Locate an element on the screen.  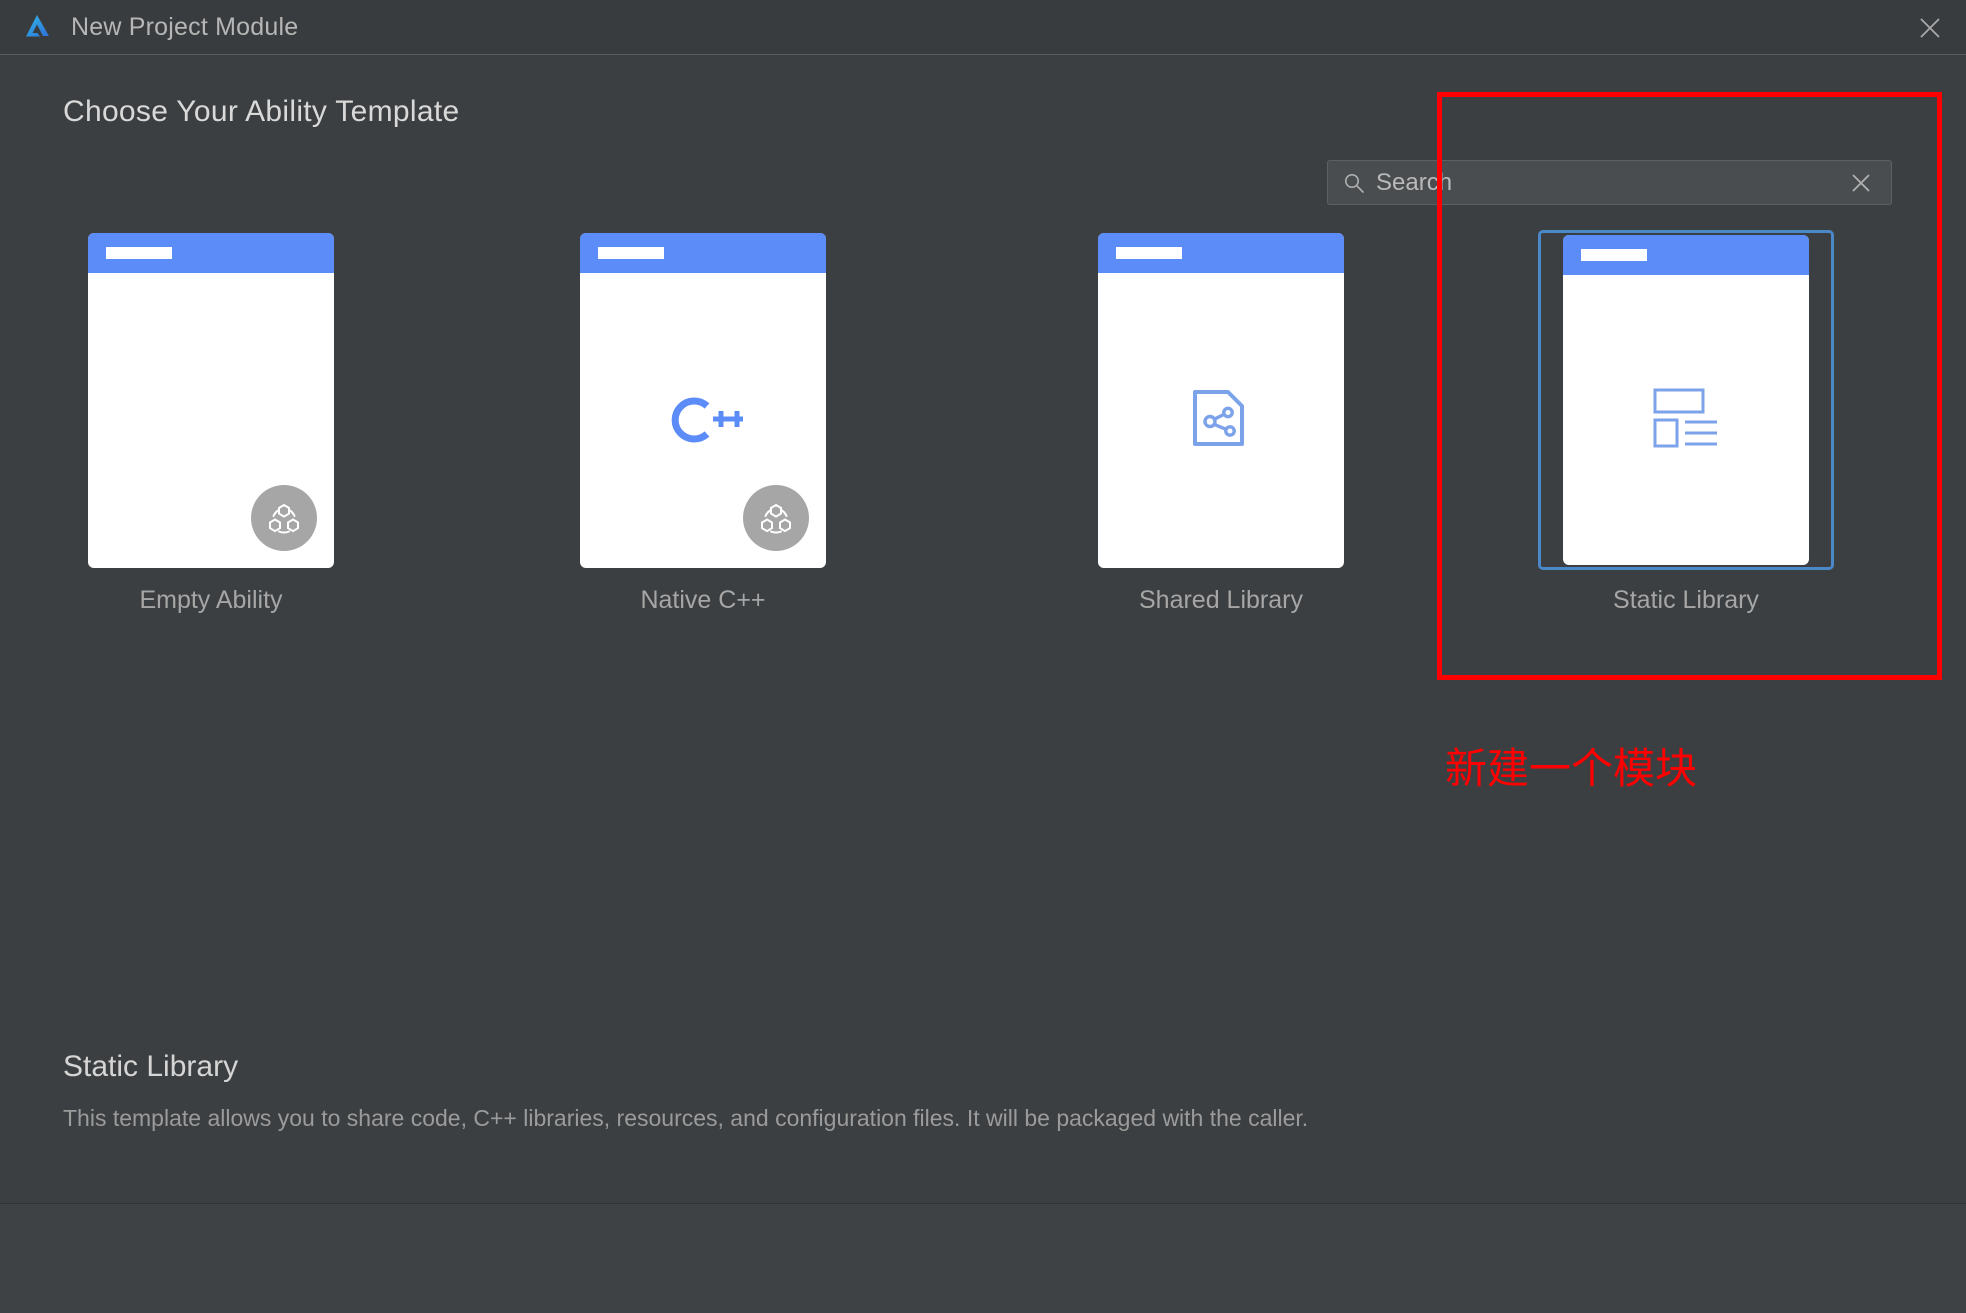
search-icon is located at coordinates (1354, 183).